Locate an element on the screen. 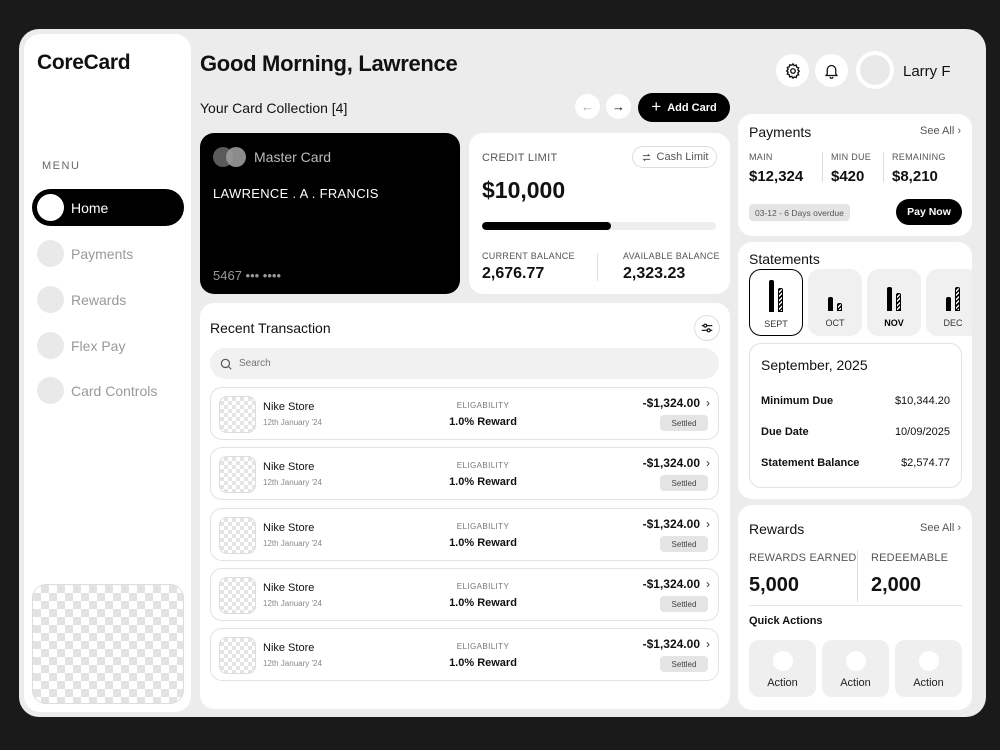 The height and width of the screenshot is (750, 1000). prev-card-button: ← is located at coordinates (587, 106).